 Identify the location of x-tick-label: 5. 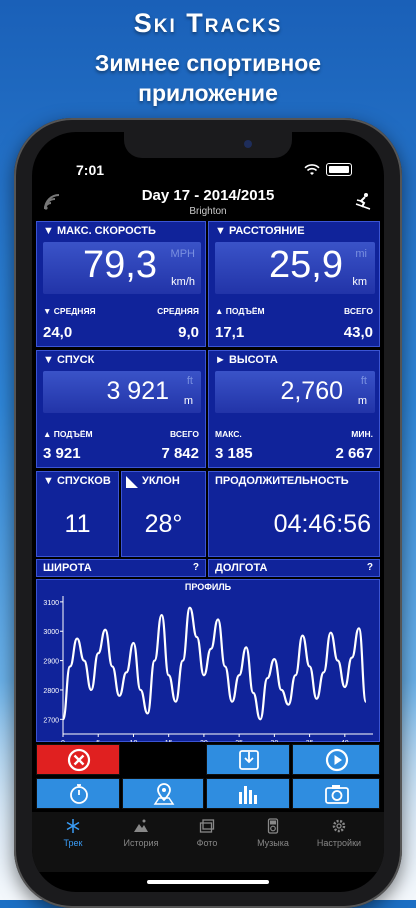
(98, 741).